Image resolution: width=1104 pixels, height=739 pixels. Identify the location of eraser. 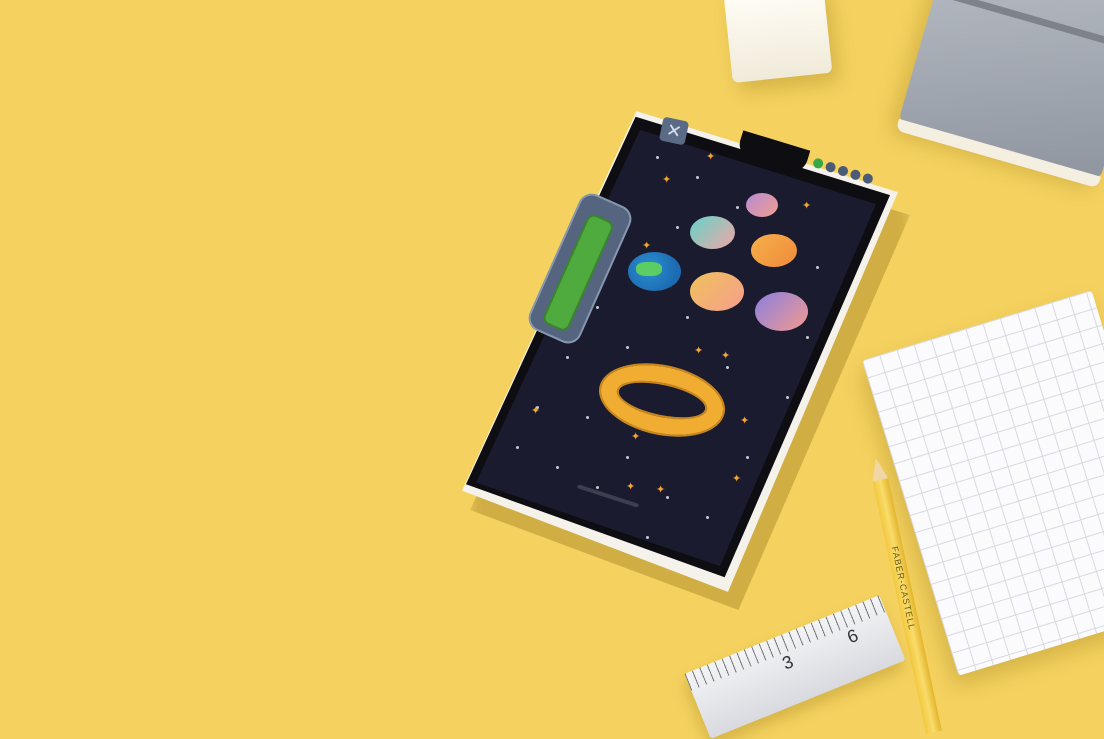
(778, 41).